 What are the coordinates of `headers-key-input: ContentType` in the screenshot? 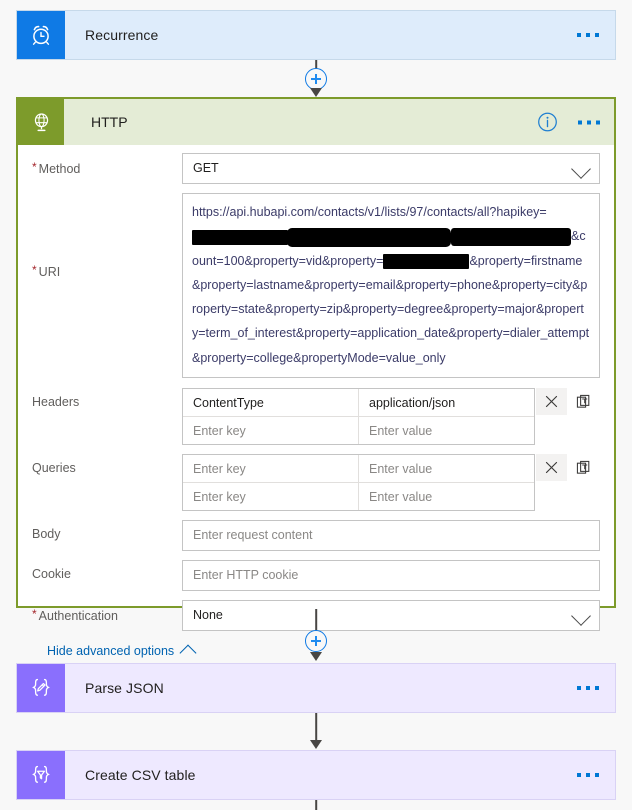 It's located at (271, 403).